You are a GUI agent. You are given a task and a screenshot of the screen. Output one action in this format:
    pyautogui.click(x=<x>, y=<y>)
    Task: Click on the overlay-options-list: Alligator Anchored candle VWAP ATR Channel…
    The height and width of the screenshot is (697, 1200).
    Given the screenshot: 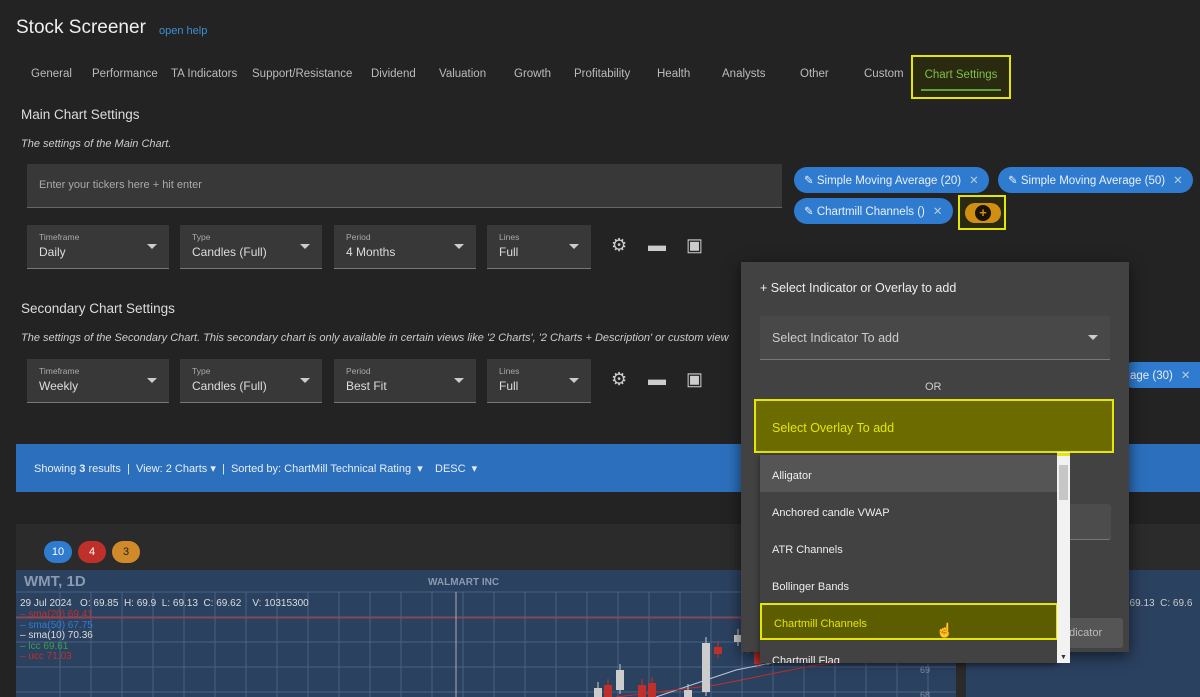 What is the action you would take?
    pyautogui.click(x=909, y=559)
    